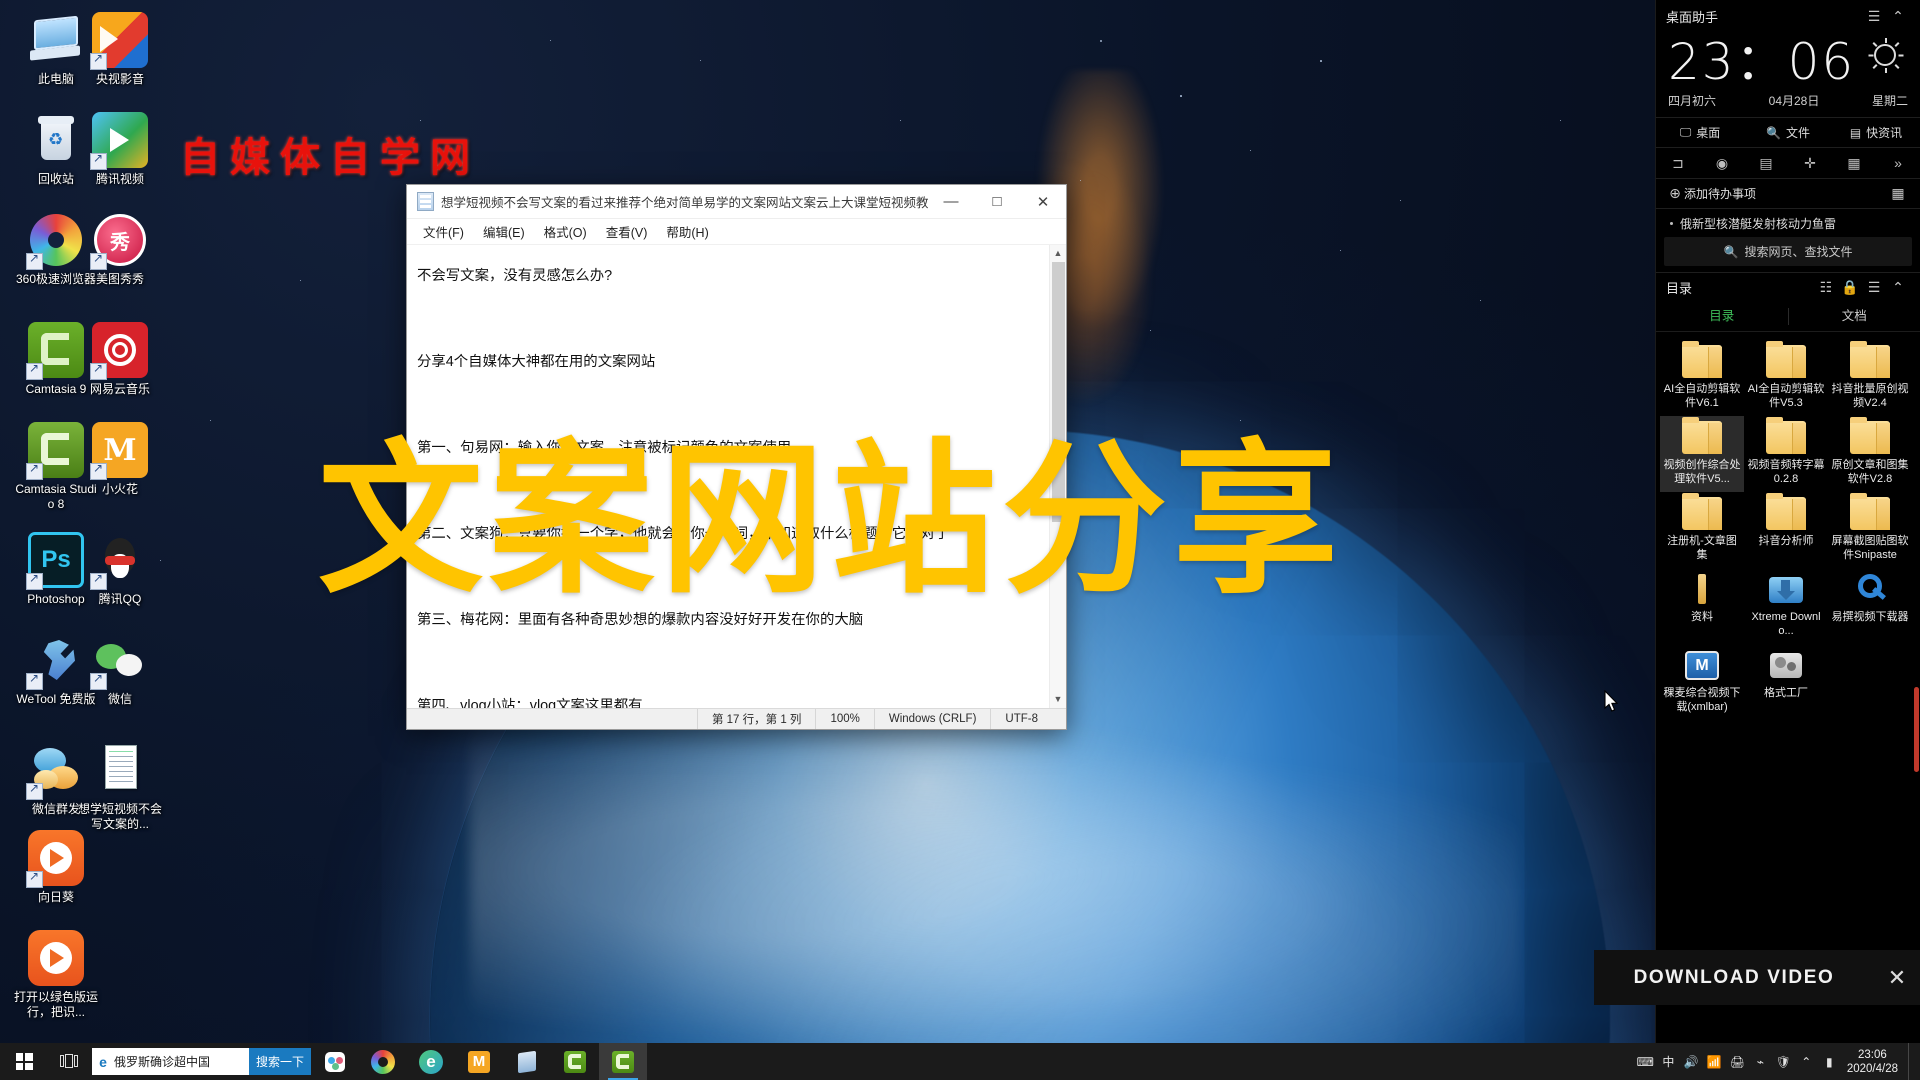 Image resolution: width=1920 pixels, height=1080 pixels. Describe the element at coordinates (1829, 1062) in the screenshot. I see `battery-icon: ▮` at that location.